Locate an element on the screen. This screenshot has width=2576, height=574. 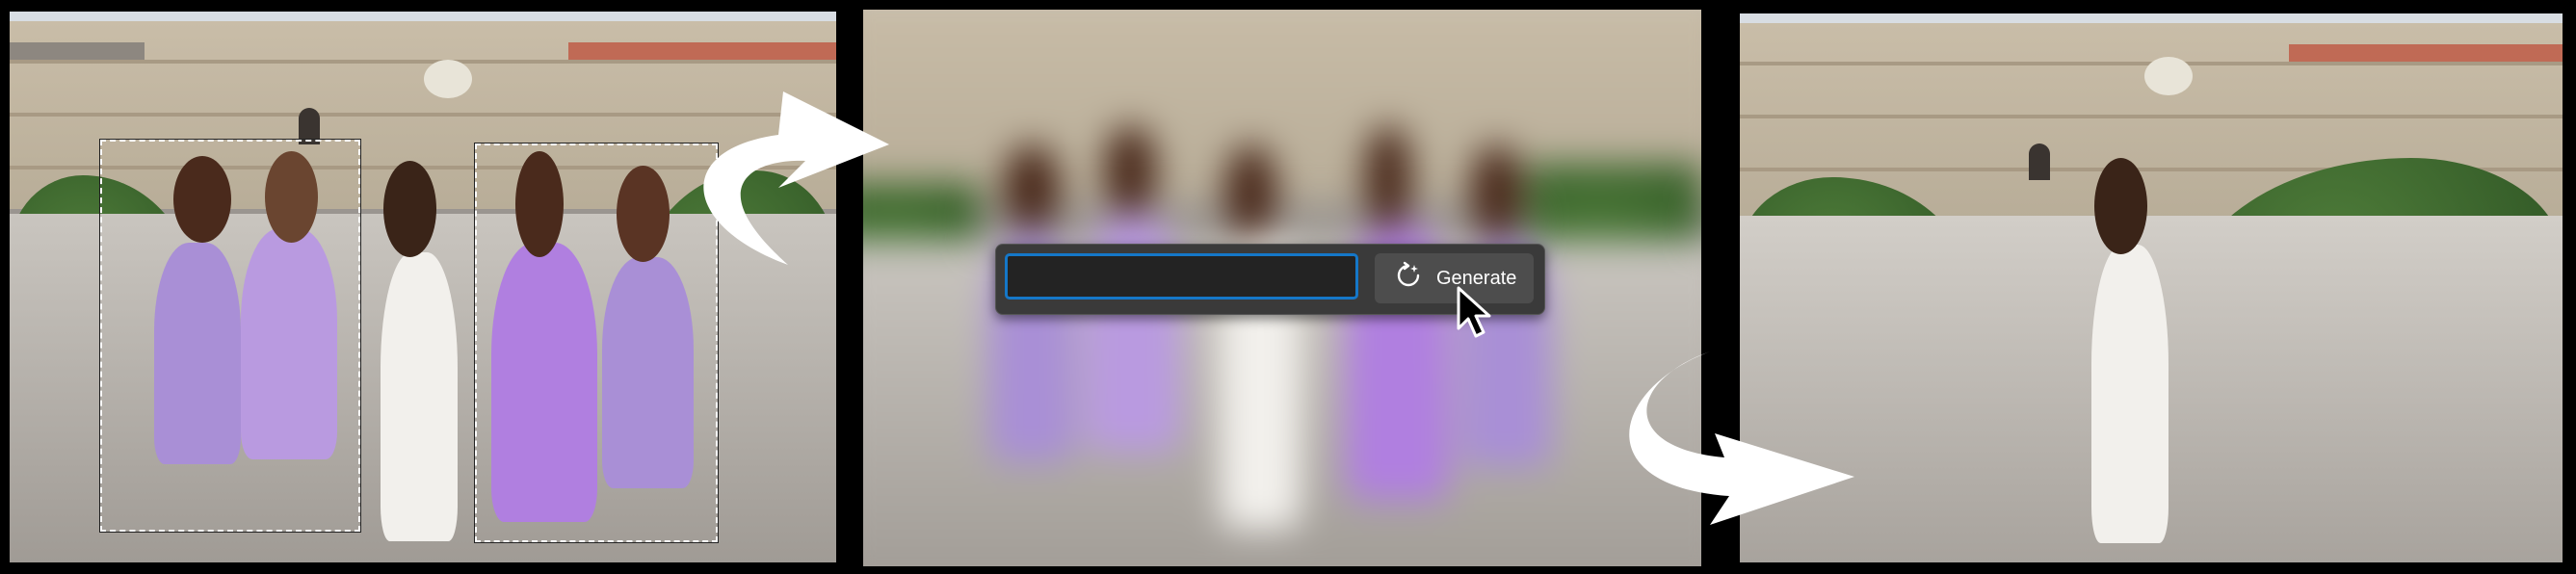
generate-sparkle-icon is located at coordinates (1408, 278).